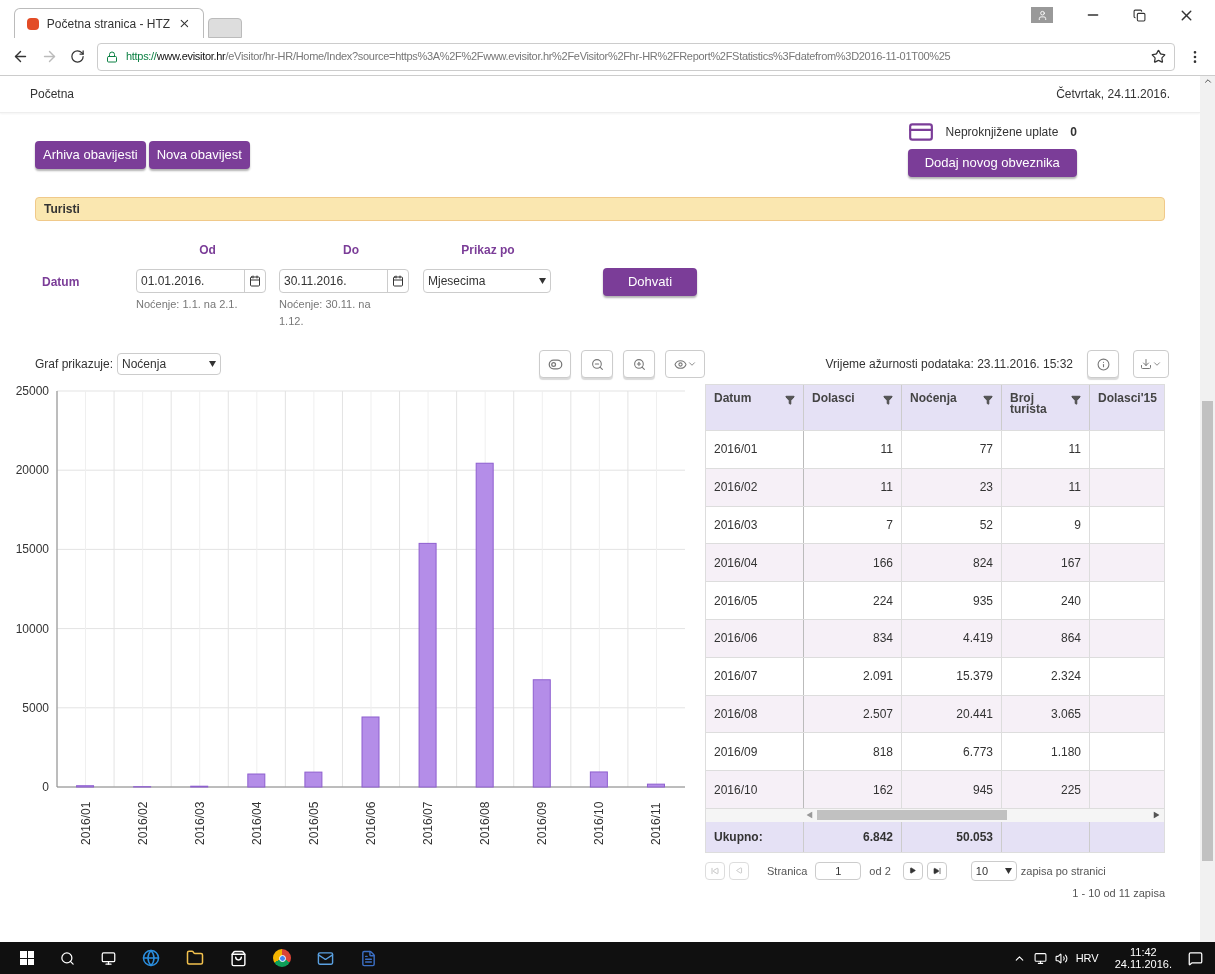 This screenshot has height=974, width=1215. Describe the element at coordinates (853, 638) in the screenshot. I see `table-cell: 834` at that location.